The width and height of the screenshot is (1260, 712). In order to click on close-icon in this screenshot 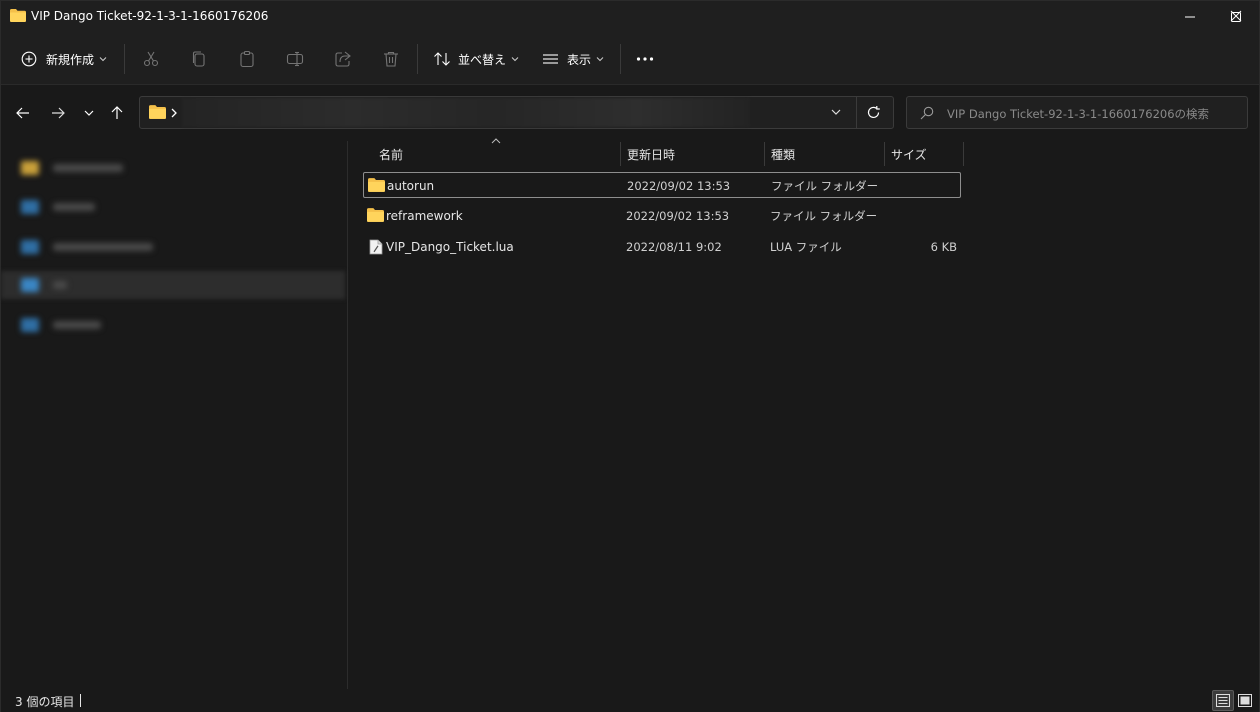, I will do `click(1236, 16)`.